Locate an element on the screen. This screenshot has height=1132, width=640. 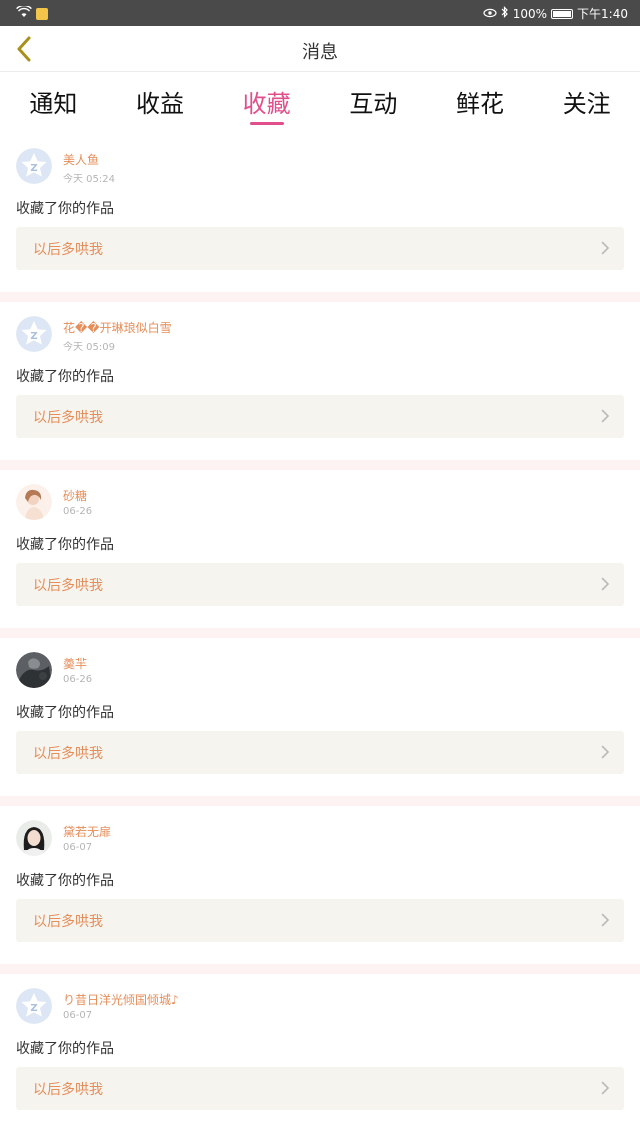
app-notification-icon is located at coordinates (42, 13).